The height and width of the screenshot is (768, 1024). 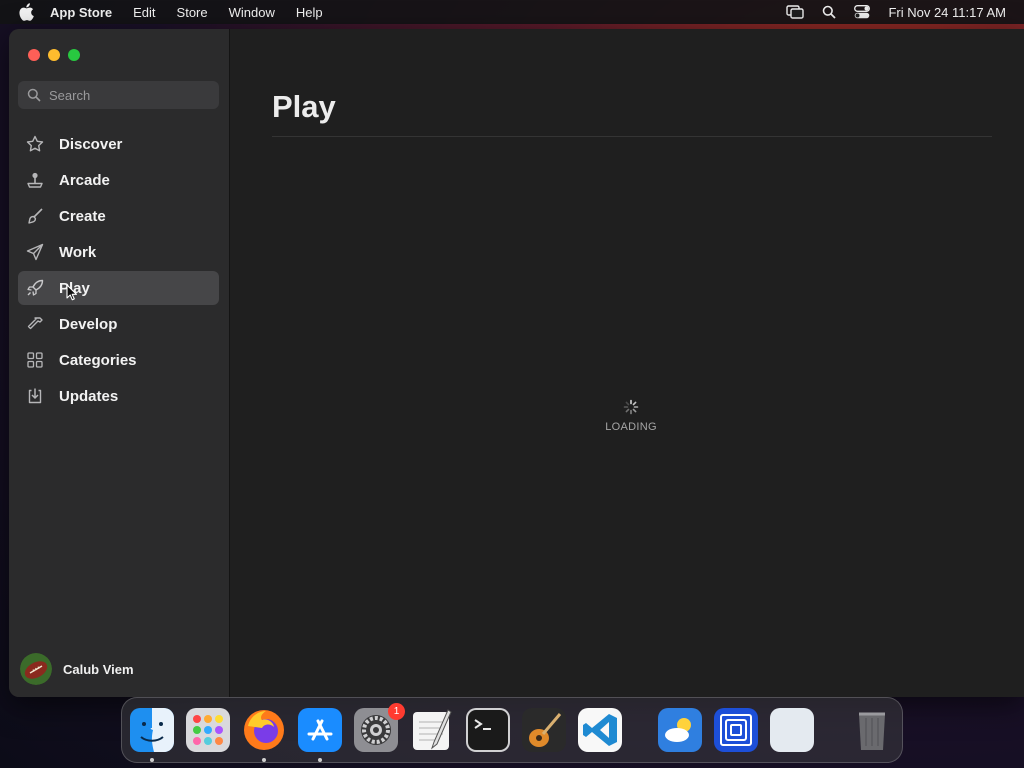 I want to click on terminal-icon, so click(x=488, y=730).